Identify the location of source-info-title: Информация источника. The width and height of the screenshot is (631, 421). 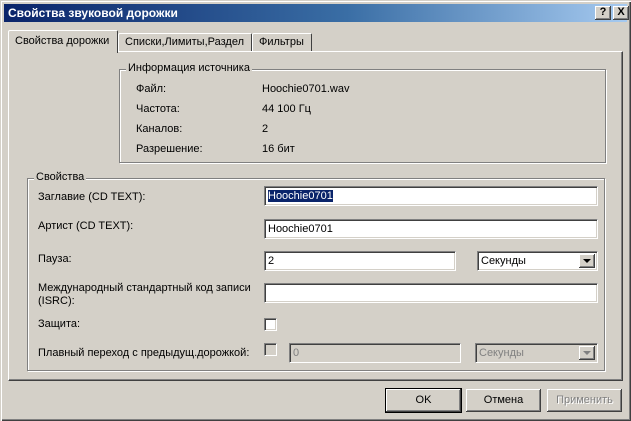
(189, 68).